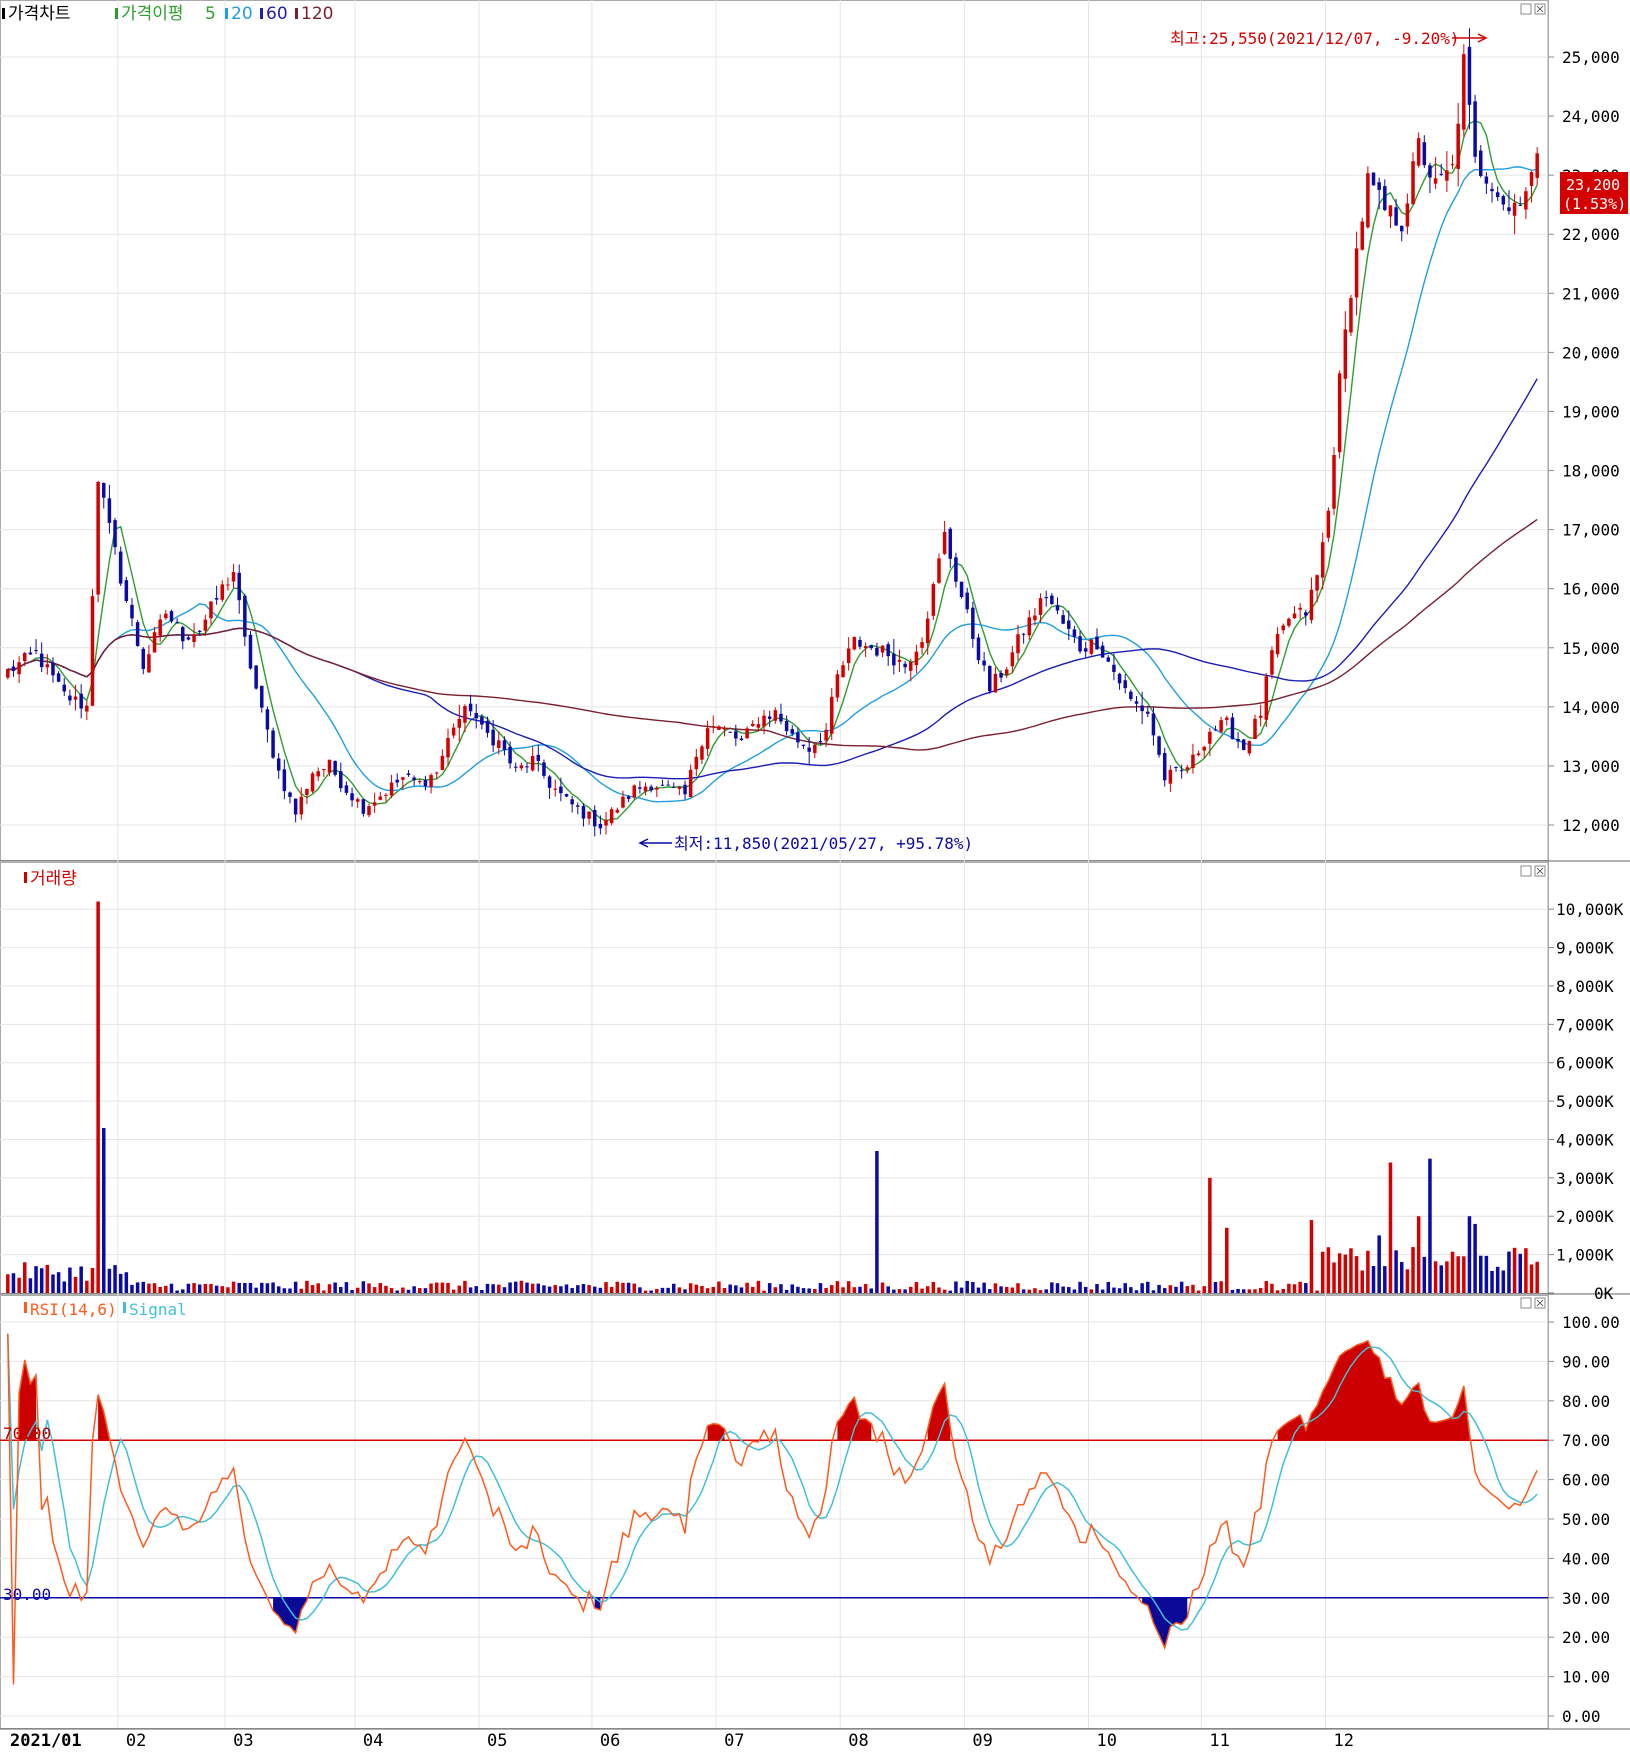  I want to click on x-tick-label: 12, so click(1344, 1741).